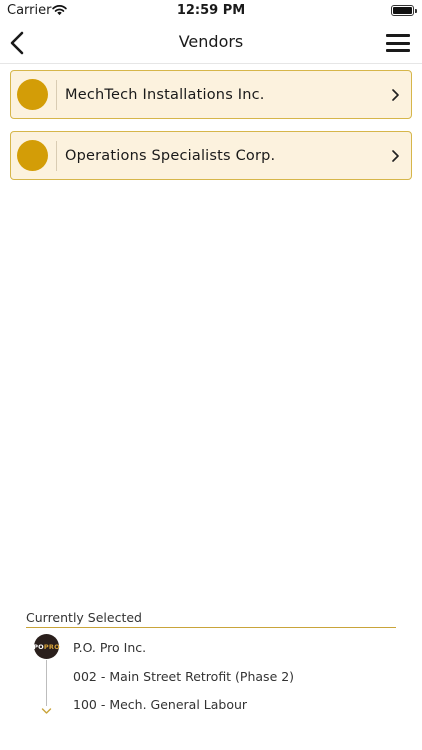  I want to click on clock: 12:59 PM, so click(211, 10).